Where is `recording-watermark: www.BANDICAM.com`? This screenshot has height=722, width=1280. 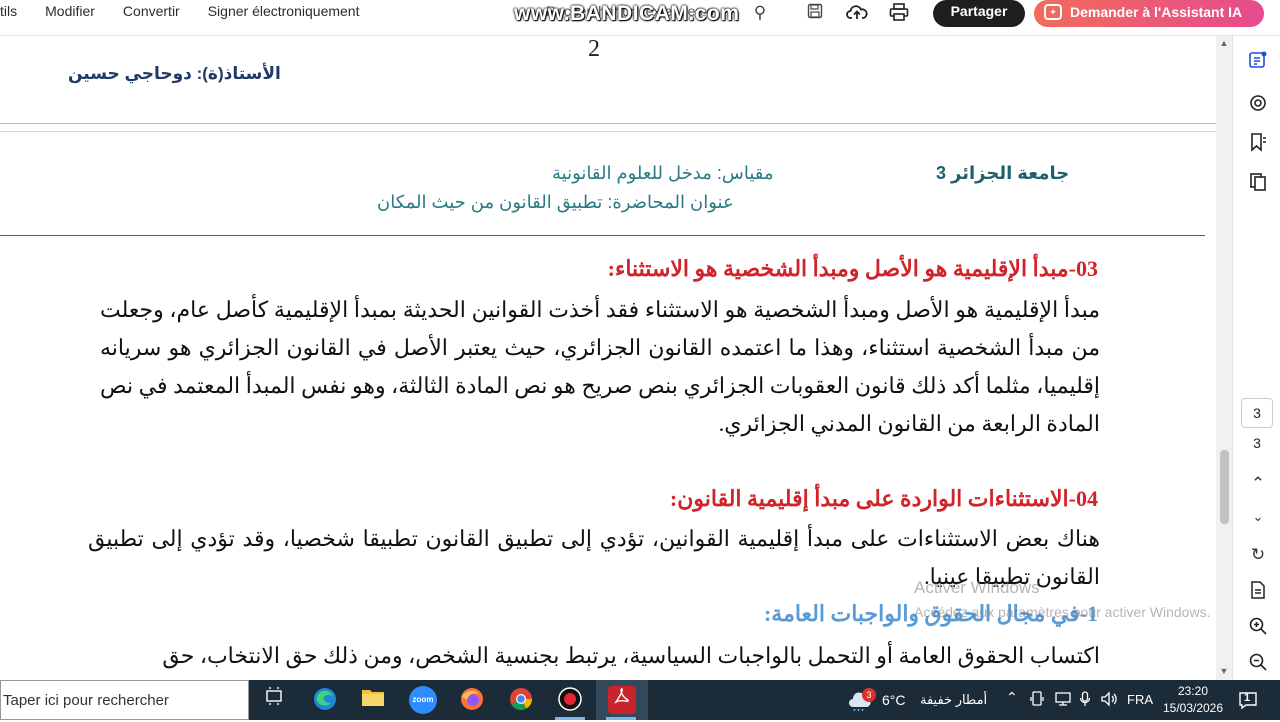 recording-watermark: www.BANDICAM.com is located at coordinates (627, 13).